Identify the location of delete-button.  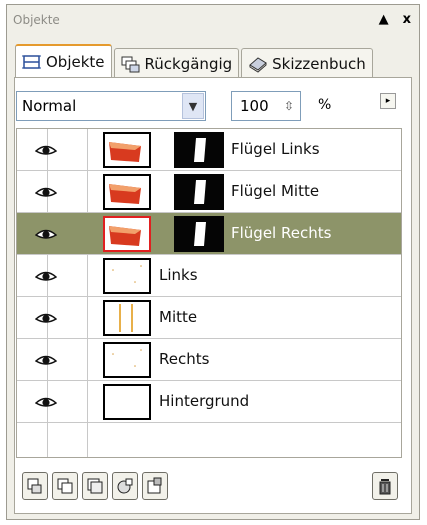
(385, 486).